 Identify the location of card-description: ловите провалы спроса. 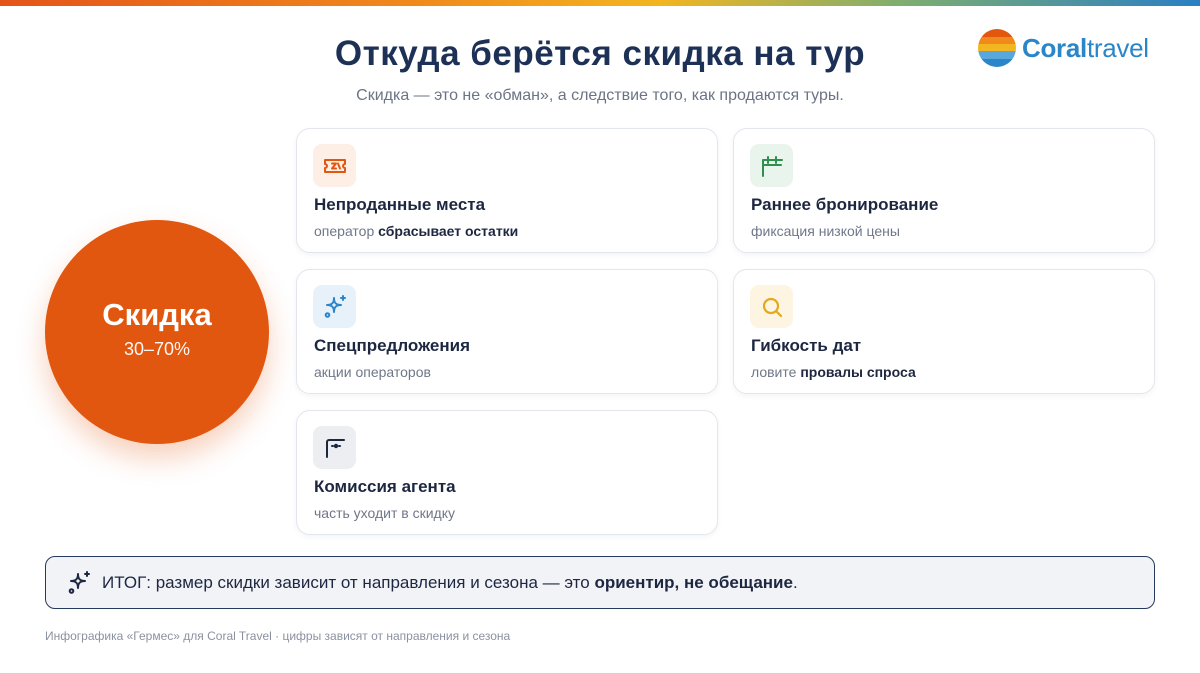
(833, 372).